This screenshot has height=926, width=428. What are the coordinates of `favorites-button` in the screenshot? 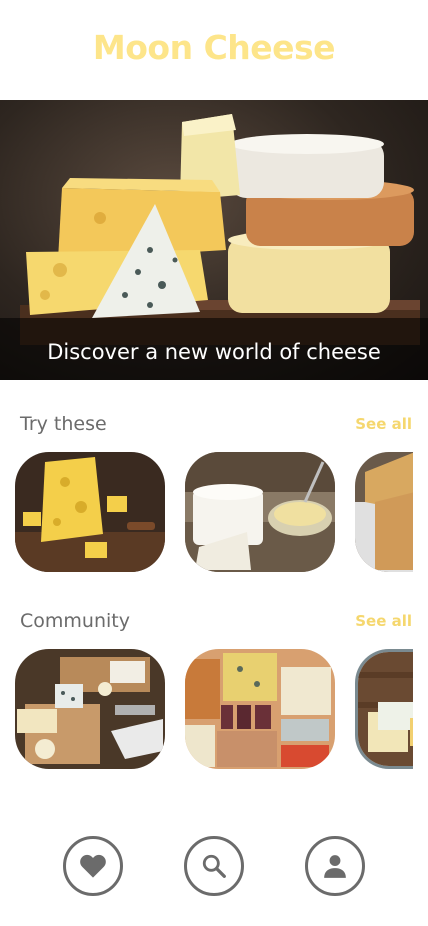 It's located at (93, 866).